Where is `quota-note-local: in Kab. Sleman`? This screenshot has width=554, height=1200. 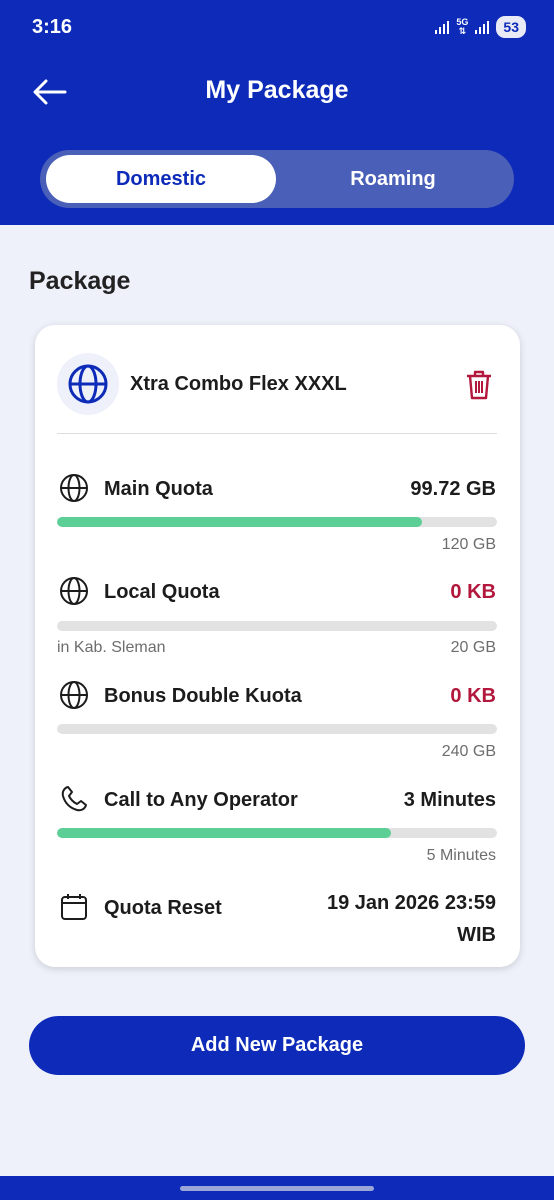
quota-note-local: in Kab. Sleman is located at coordinates (111, 647).